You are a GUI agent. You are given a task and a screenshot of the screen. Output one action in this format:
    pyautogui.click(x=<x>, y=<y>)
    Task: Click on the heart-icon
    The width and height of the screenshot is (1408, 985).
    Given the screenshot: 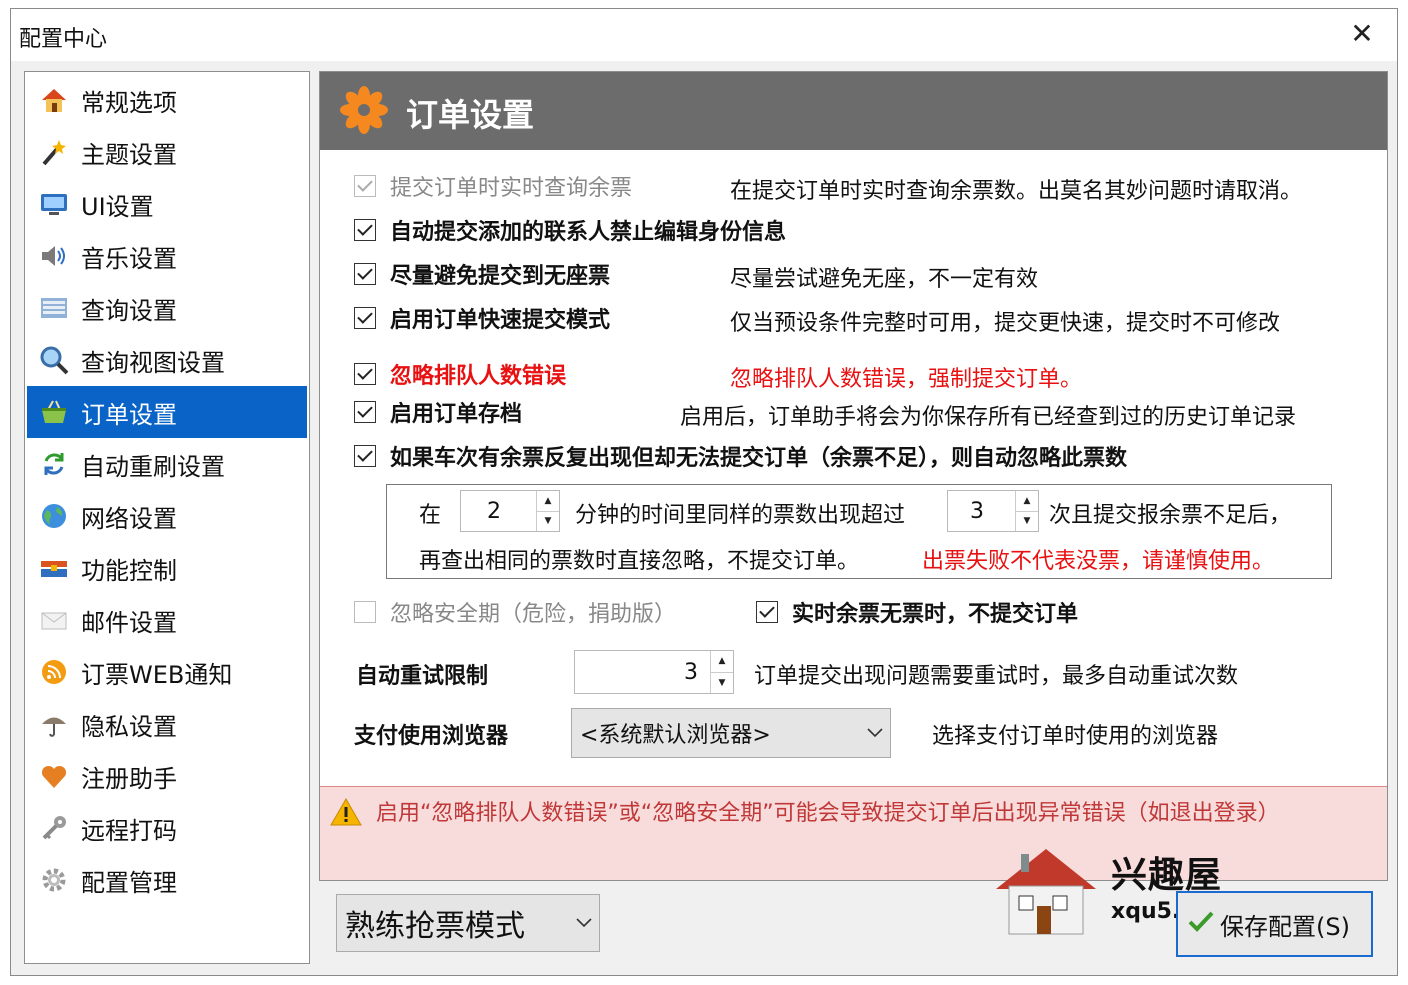 What is the action you would take?
    pyautogui.click(x=54, y=776)
    